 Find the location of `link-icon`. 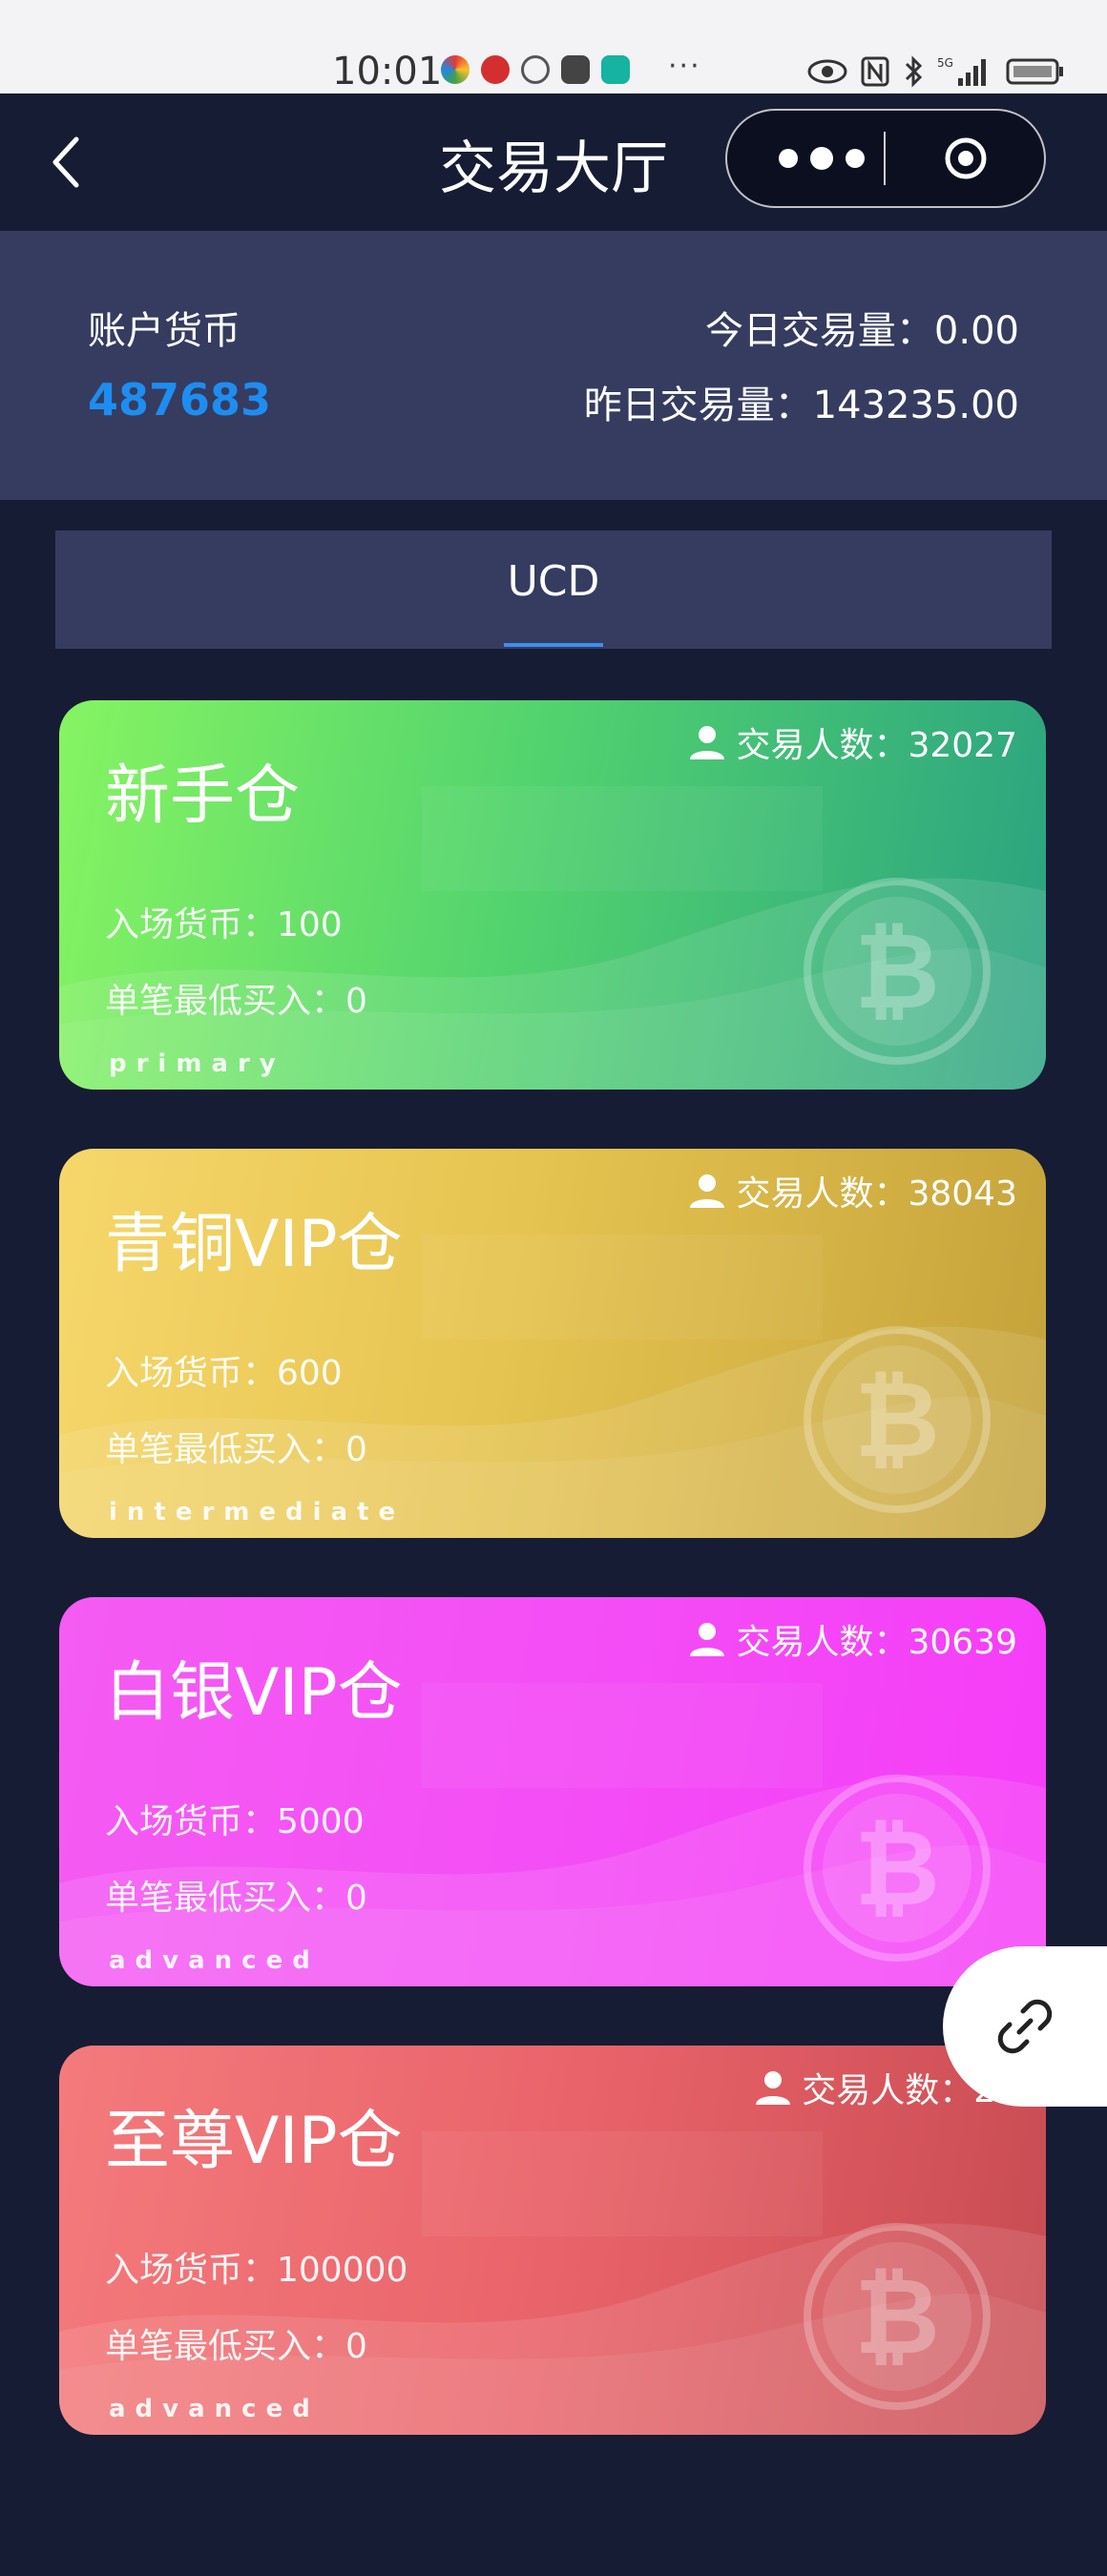

link-icon is located at coordinates (1025, 2026).